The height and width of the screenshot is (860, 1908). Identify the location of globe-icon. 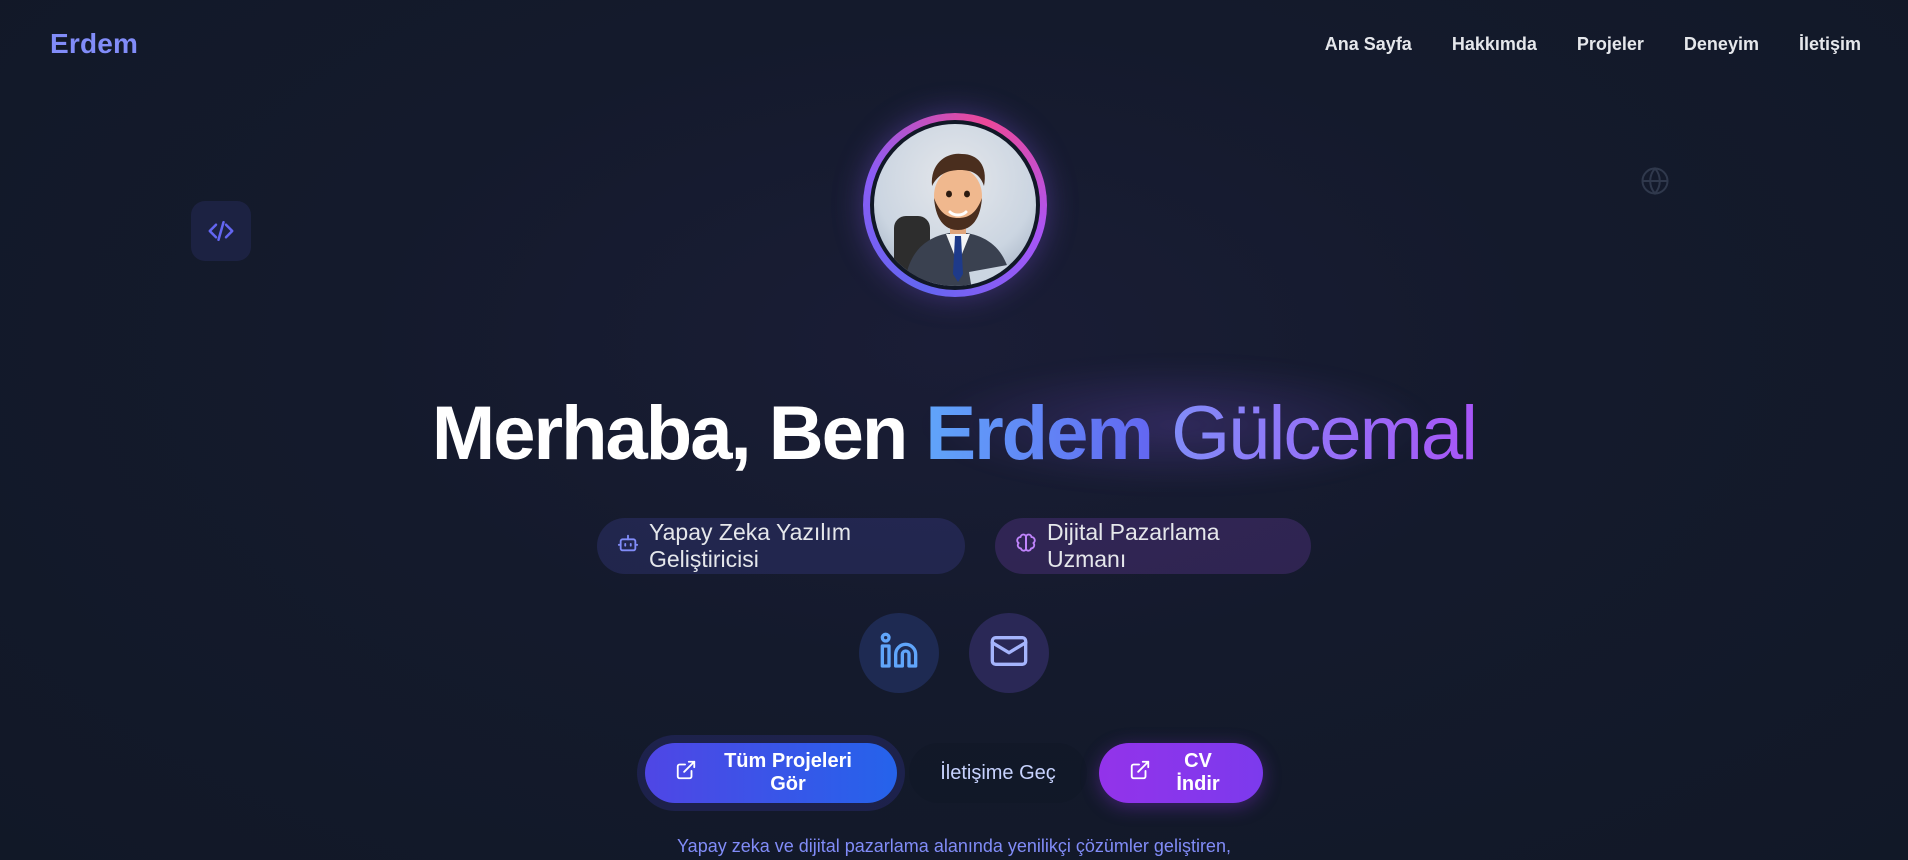
(1655, 181).